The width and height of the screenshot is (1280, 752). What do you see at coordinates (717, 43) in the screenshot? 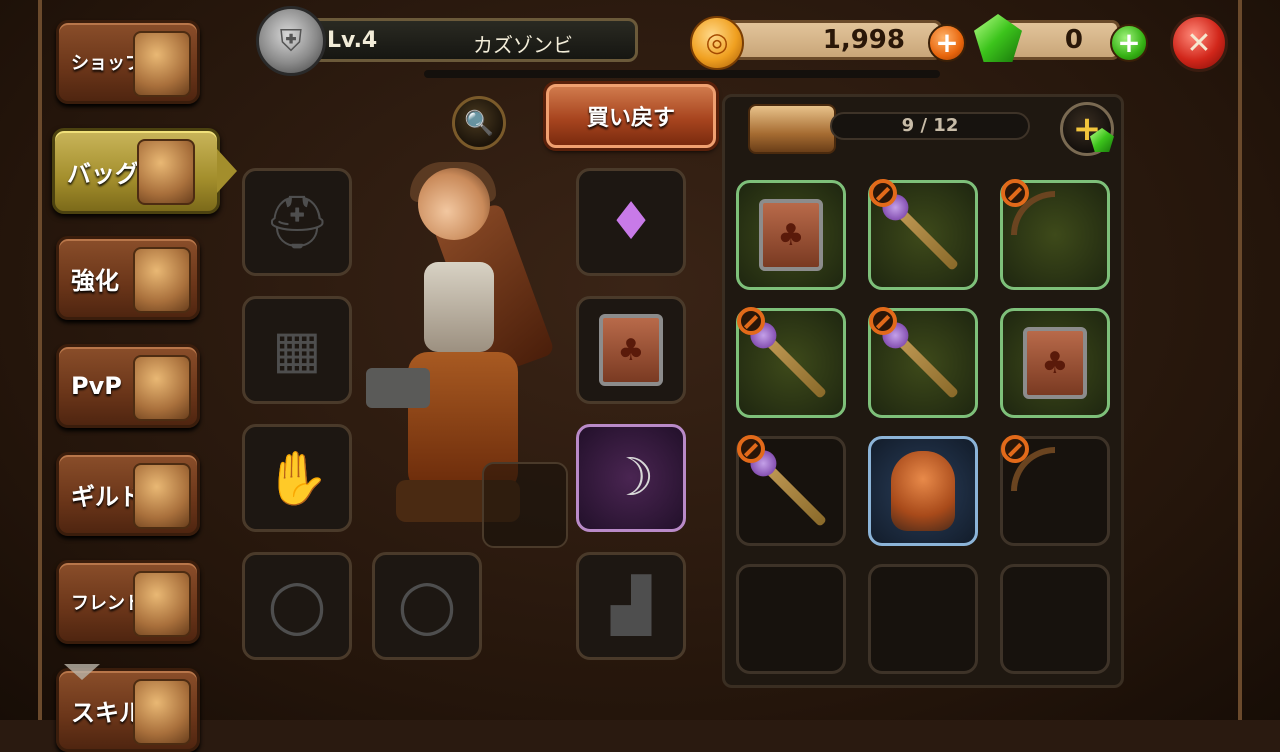
I see `gold-coin-icon: ◎` at bounding box center [717, 43].